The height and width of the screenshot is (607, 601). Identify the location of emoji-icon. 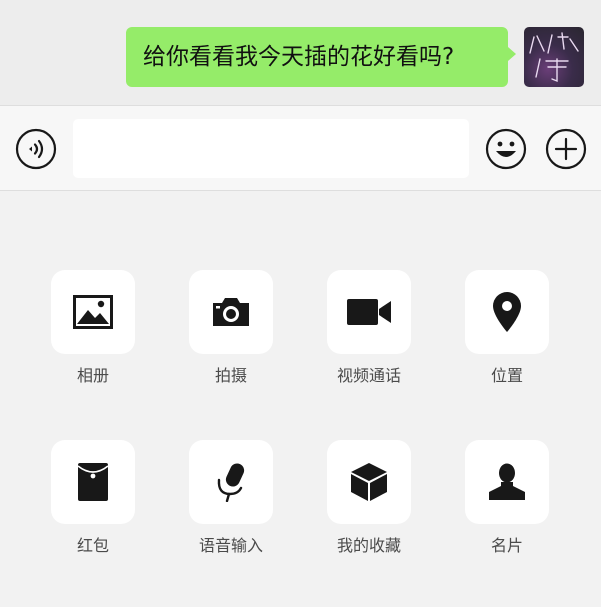
(506, 149).